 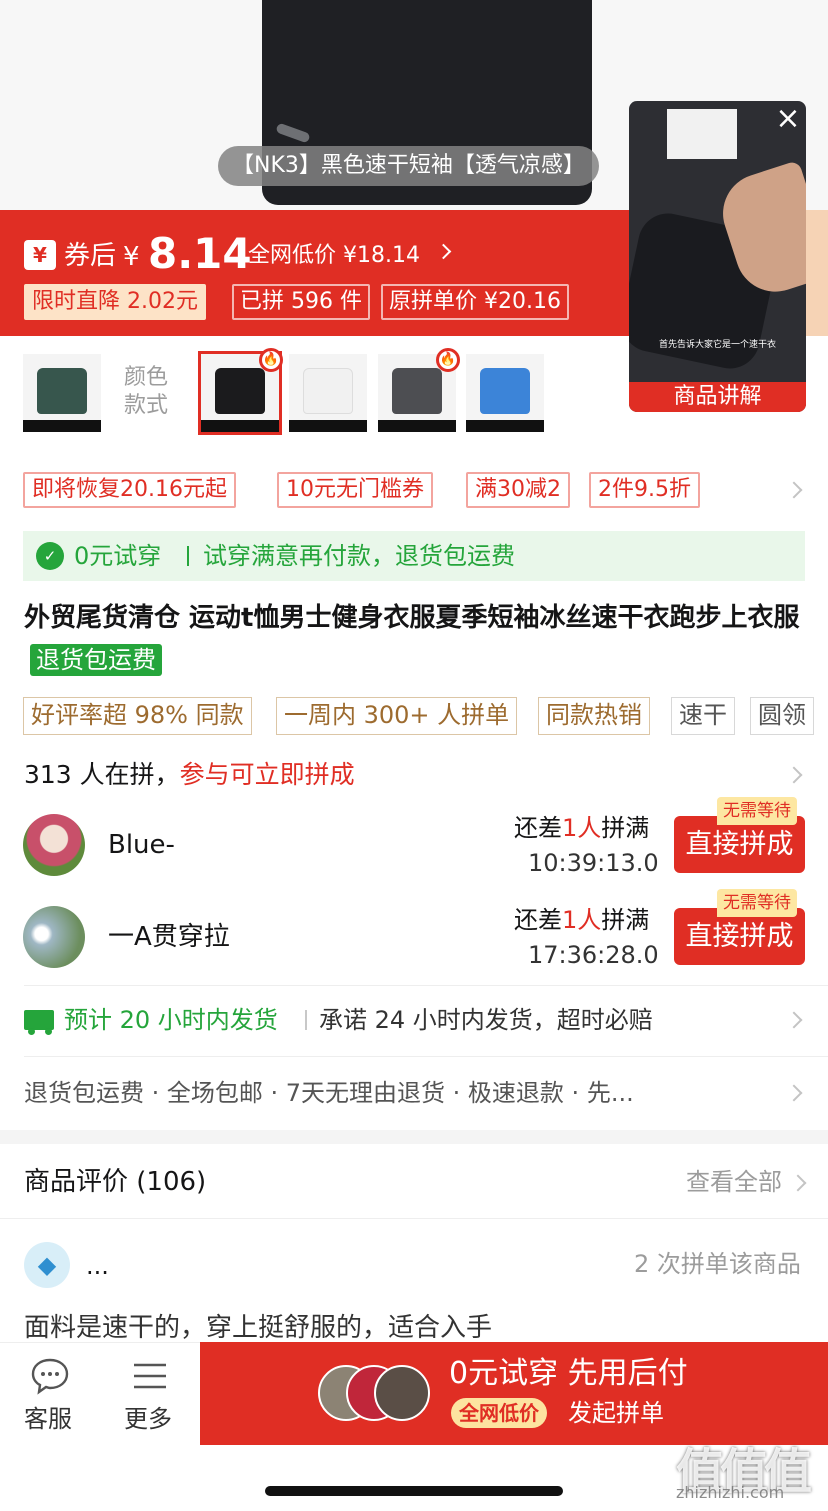 What do you see at coordinates (115, 1182) in the screenshot?
I see `reviews-title: 商品评价 (106)` at bounding box center [115, 1182].